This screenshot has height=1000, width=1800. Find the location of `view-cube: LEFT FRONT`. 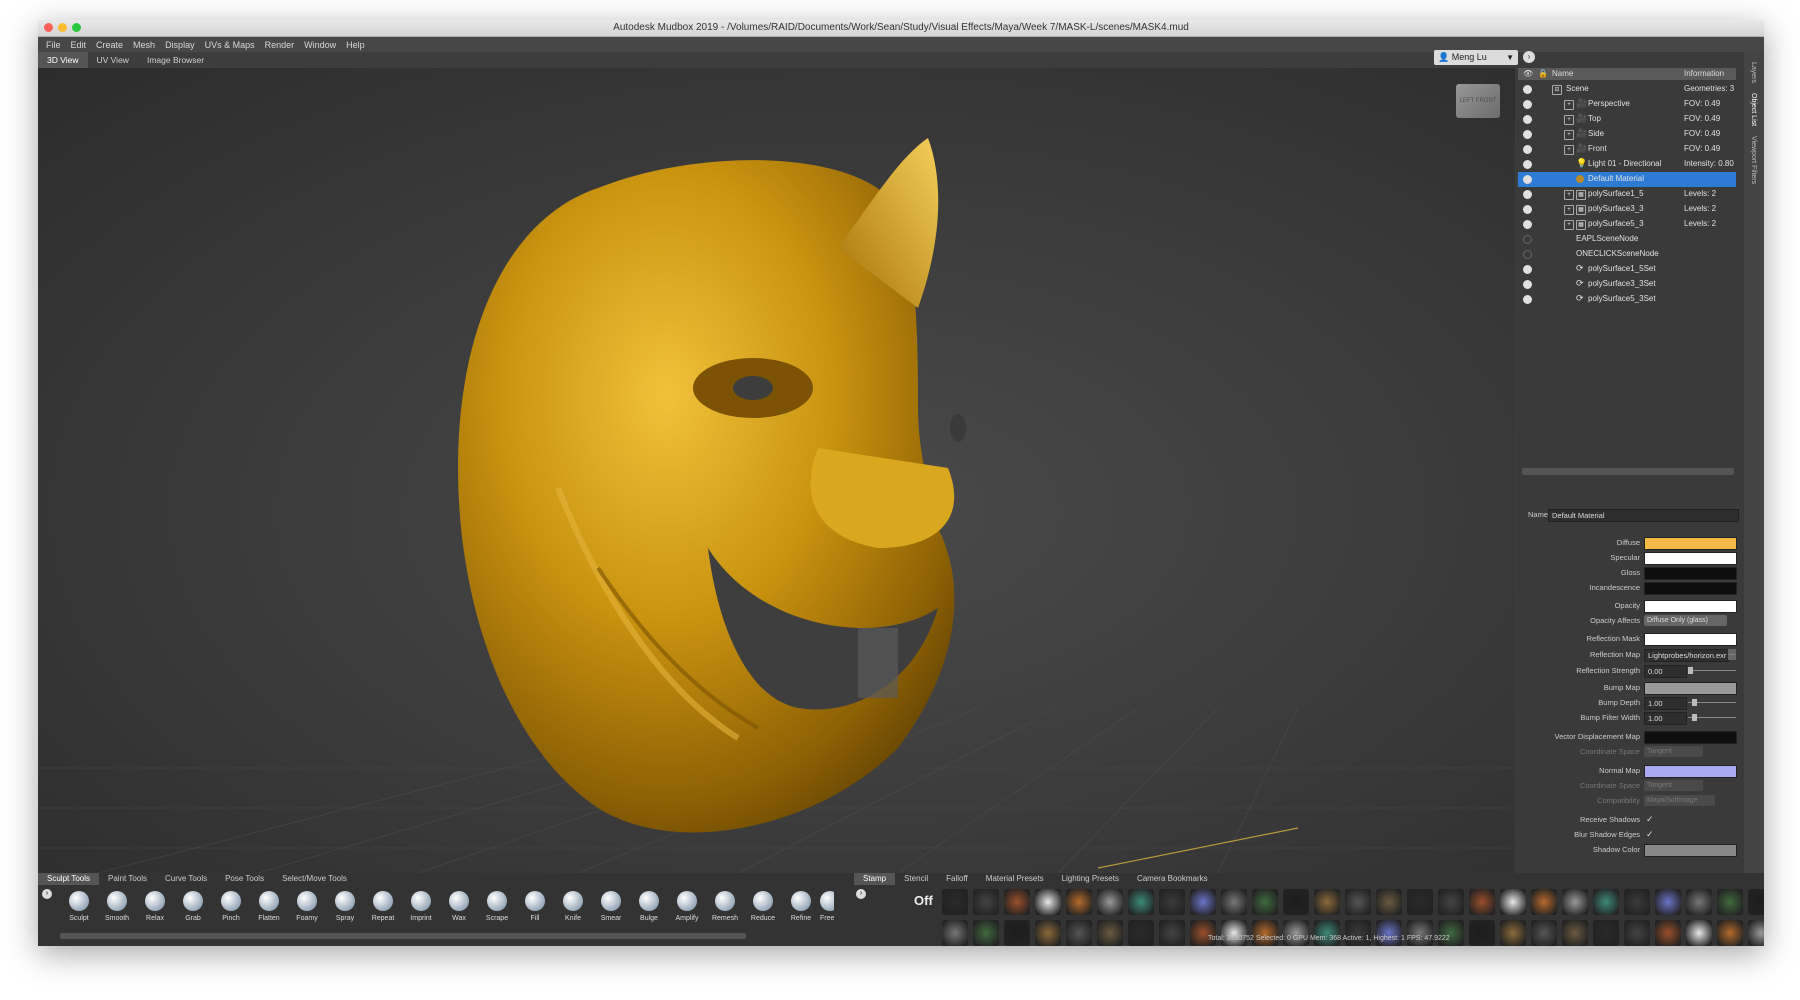

view-cube: LEFT FRONT is located at coordinates (1478, 101).